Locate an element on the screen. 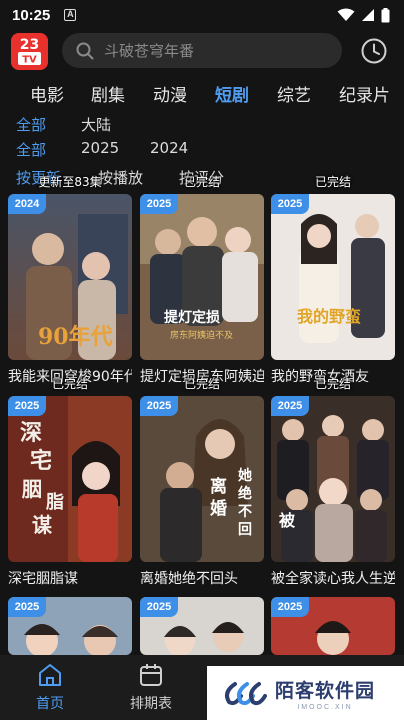 The image size is (404, 720). svg-text: 90年代 is located at coordinates (75, 337).